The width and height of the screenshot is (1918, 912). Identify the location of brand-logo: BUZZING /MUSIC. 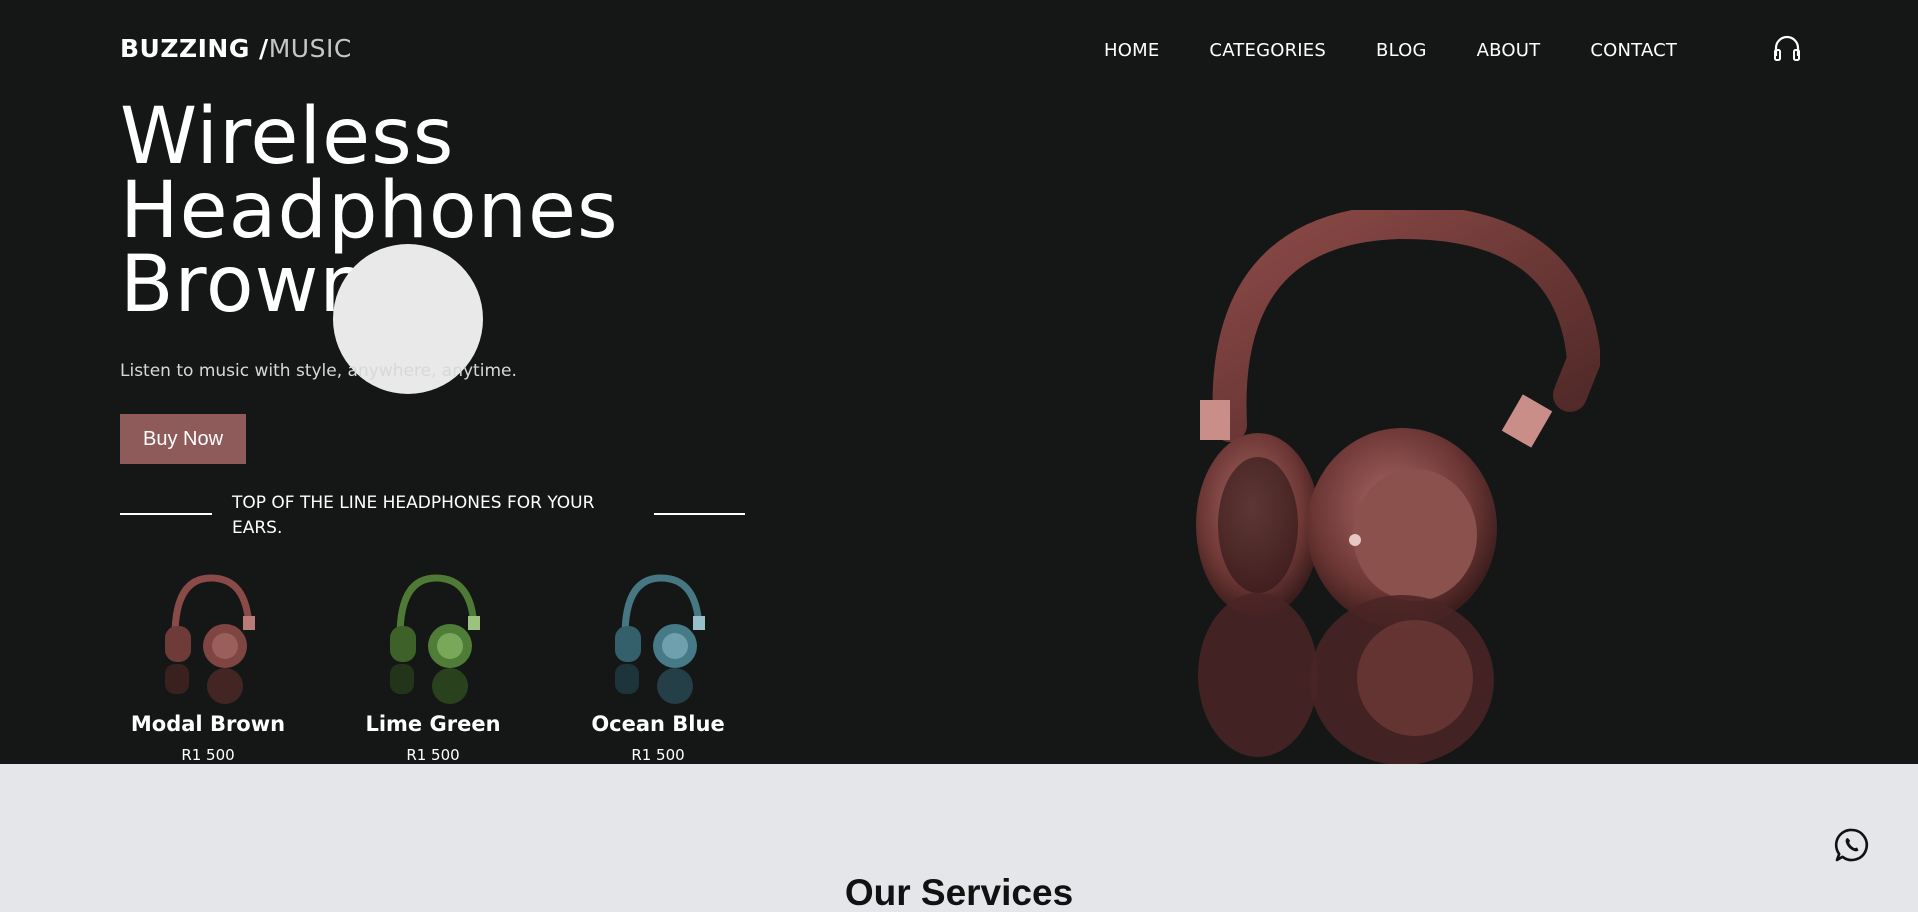
(236, 48).